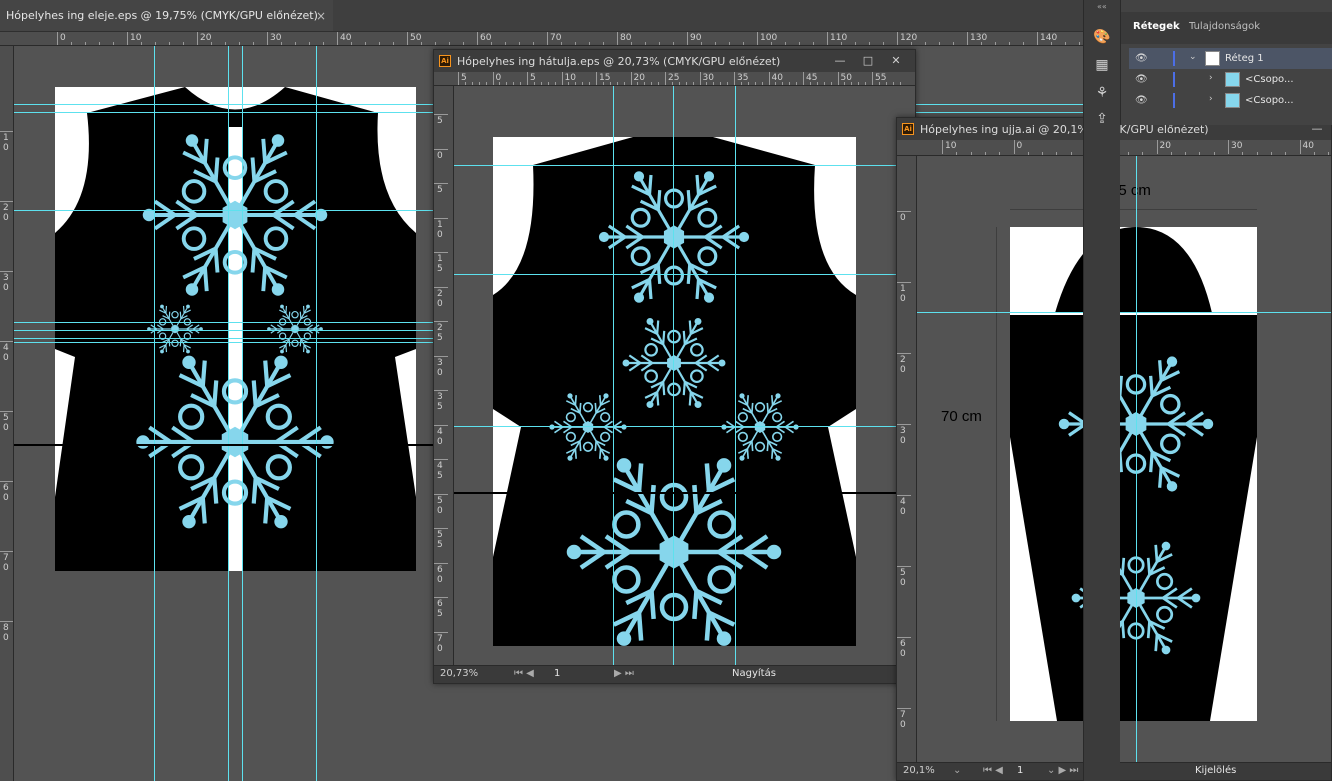 The image size is (1332, 781). Describe the element at coordinates (1062, 770) in the screenshot. I see `next-page-icon: ⌄ ▶ ⏭` at that location.